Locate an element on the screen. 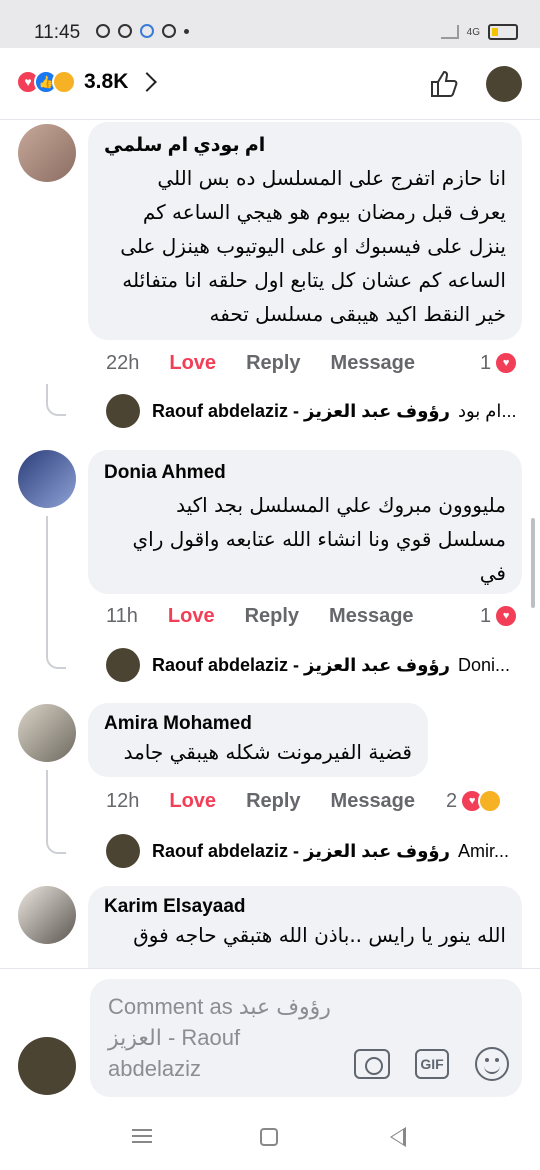  status-indicators: 4G is located at coordinates (479, 32).